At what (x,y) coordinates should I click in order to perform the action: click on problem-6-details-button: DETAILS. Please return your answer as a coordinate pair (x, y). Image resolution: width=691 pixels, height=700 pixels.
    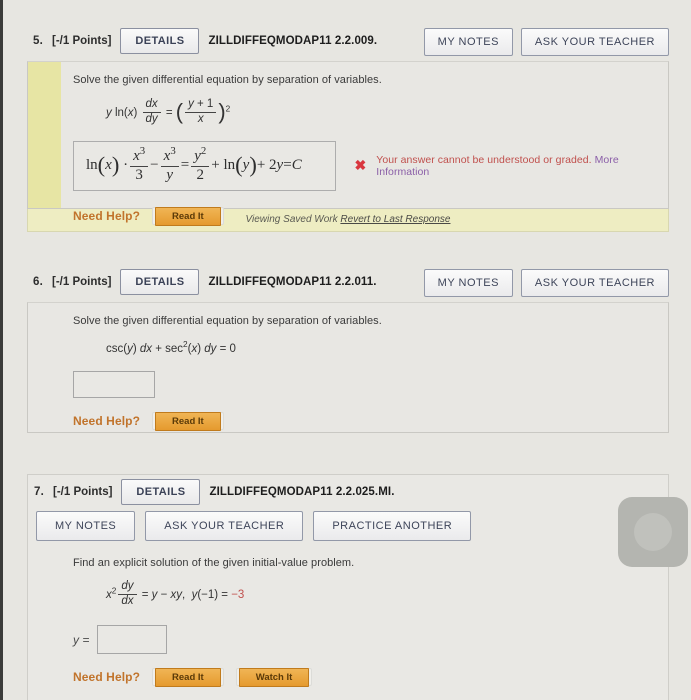
    Looking at the image, I should click on (160, 282).